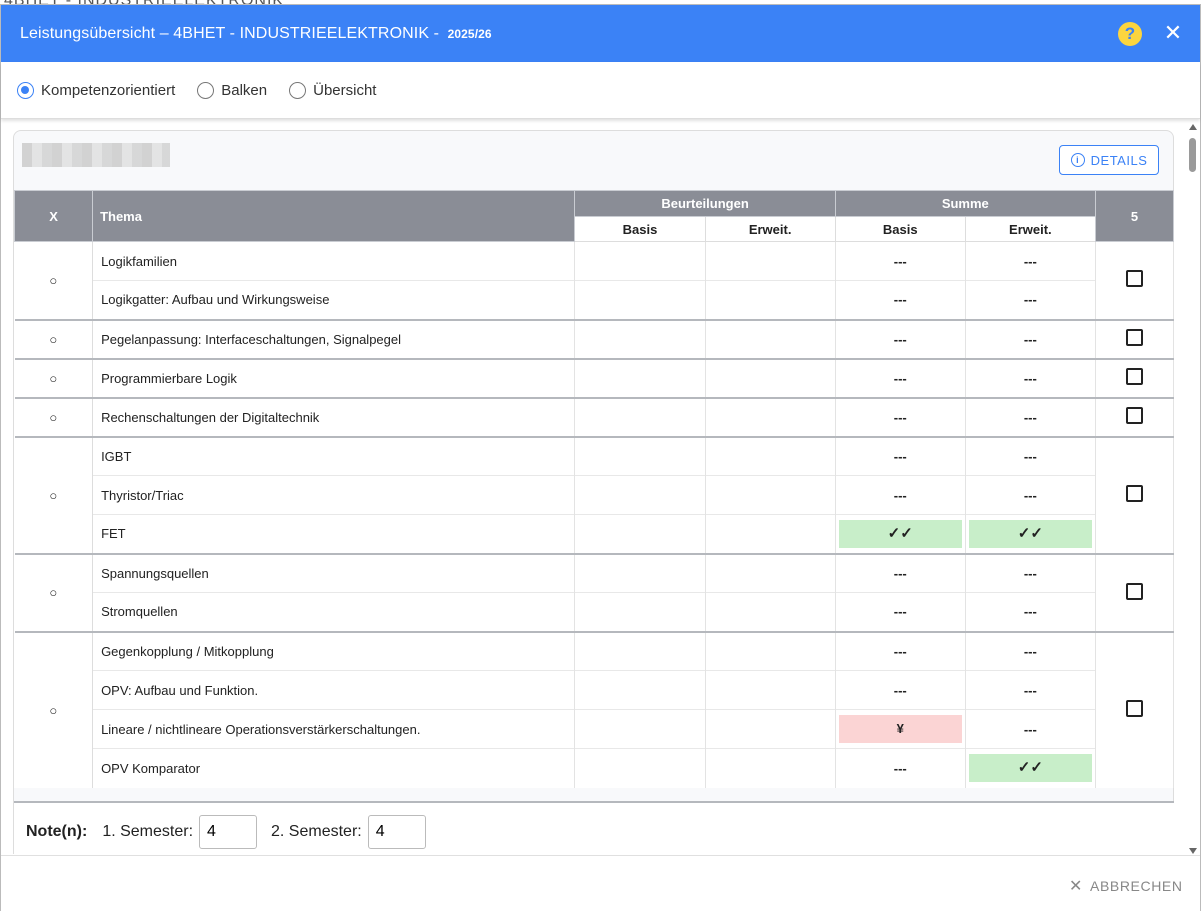  What do you see at coordinates (1193, 851) in the screenshot?
I see `scroll-down-icon` at bounding box center [1193, 851].